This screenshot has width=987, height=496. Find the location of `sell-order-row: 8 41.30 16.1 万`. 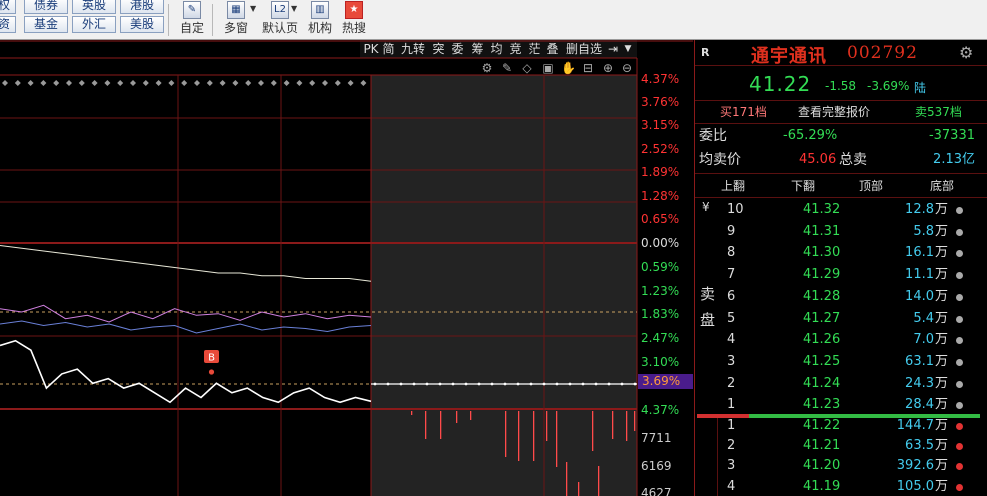

sell-order-row: 8 41.30 16.1 万 is located at coordinates (841, 253).